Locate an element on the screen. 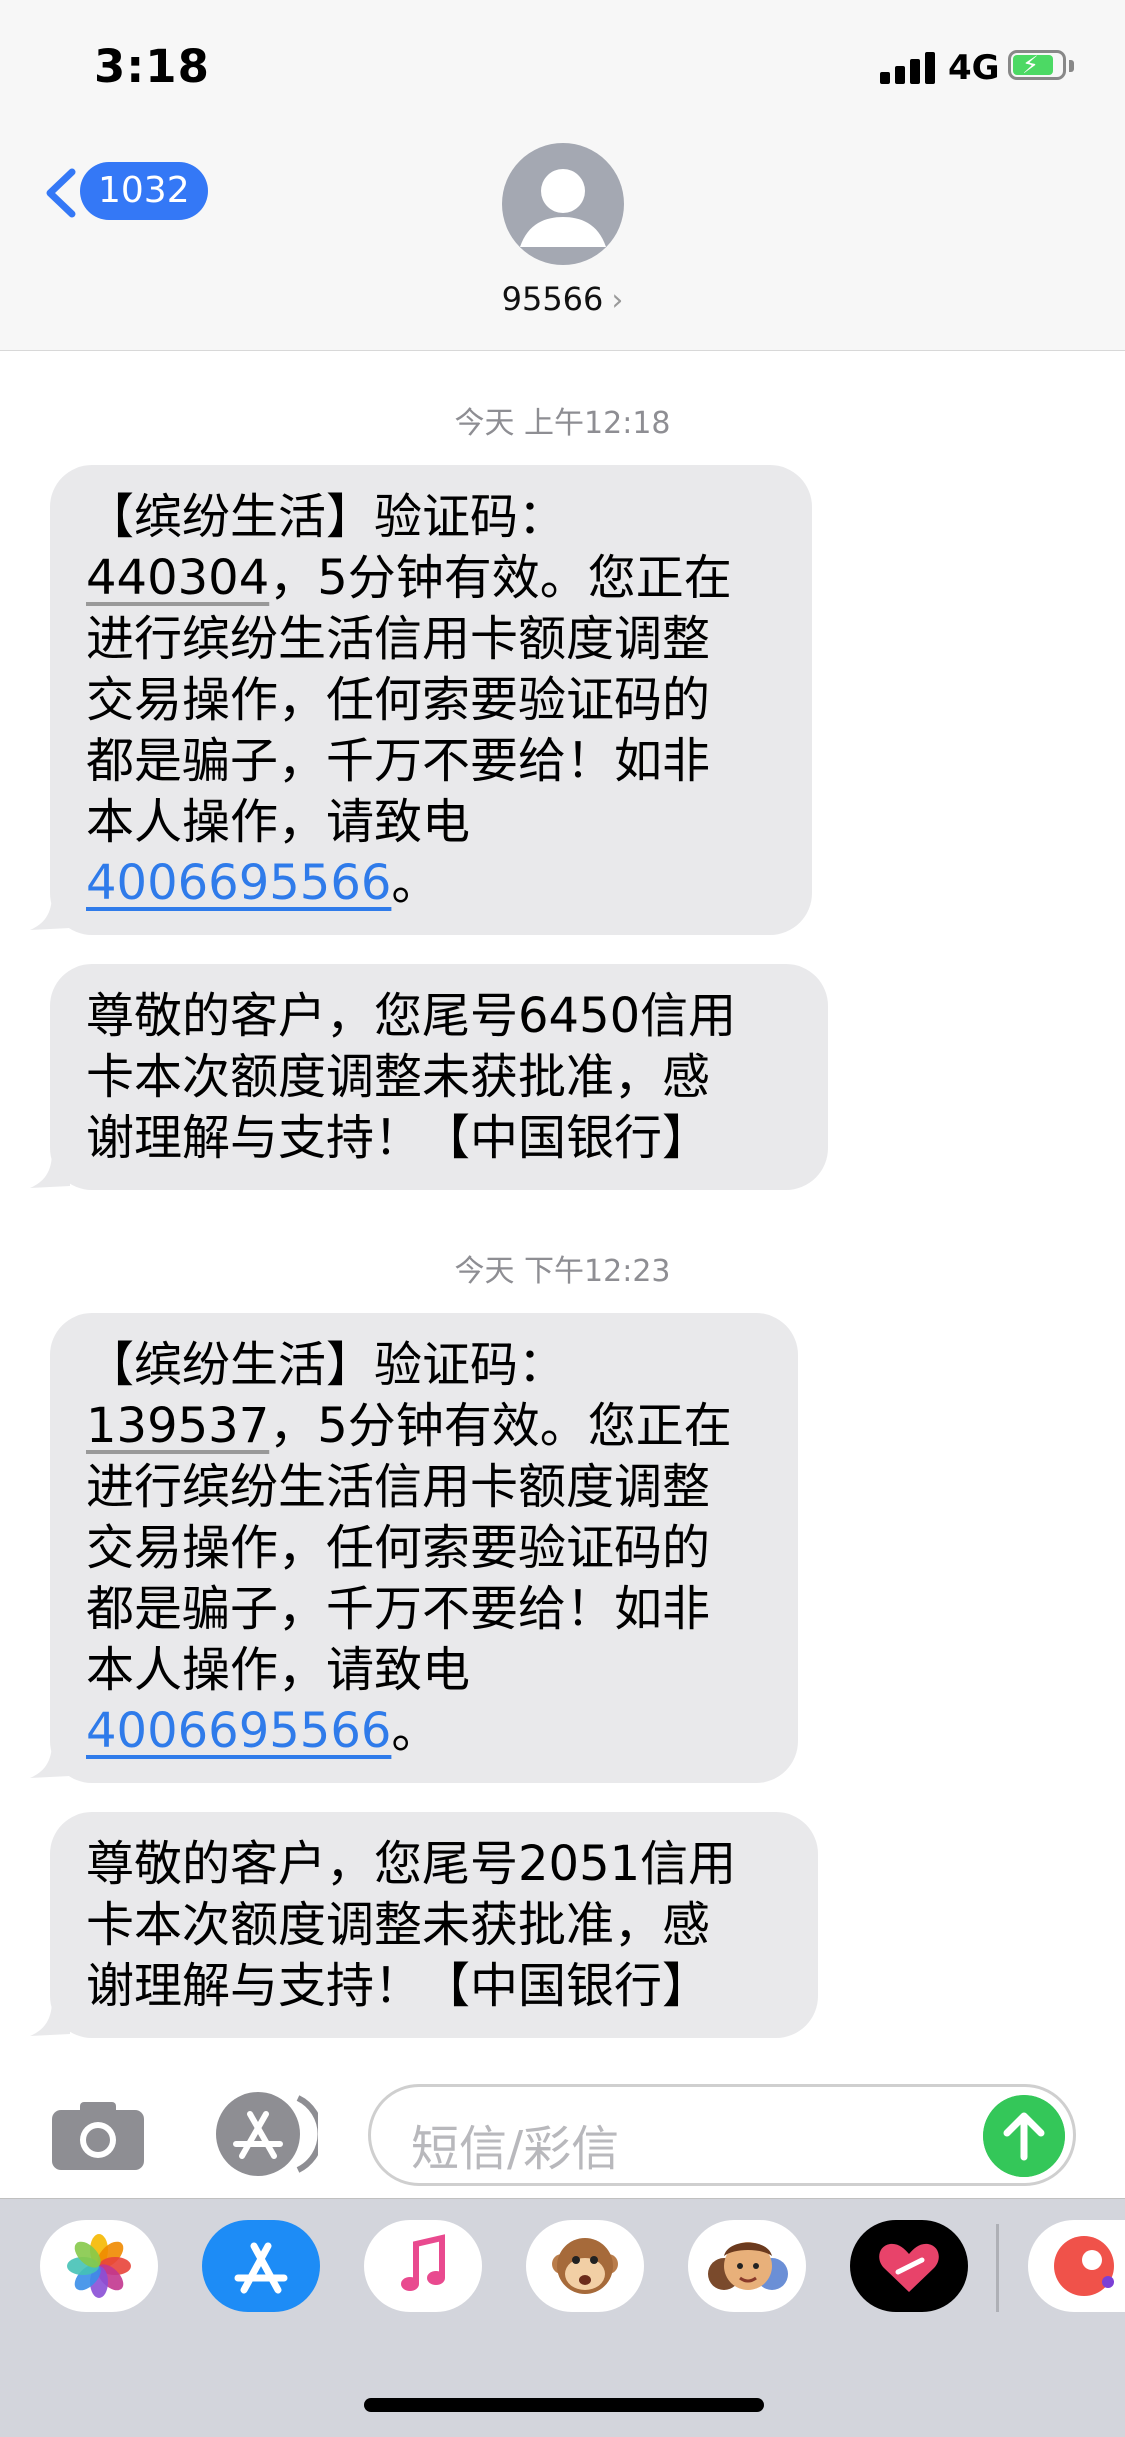  message-input: 短信/彩信 is located at coordinates (722, 2135).